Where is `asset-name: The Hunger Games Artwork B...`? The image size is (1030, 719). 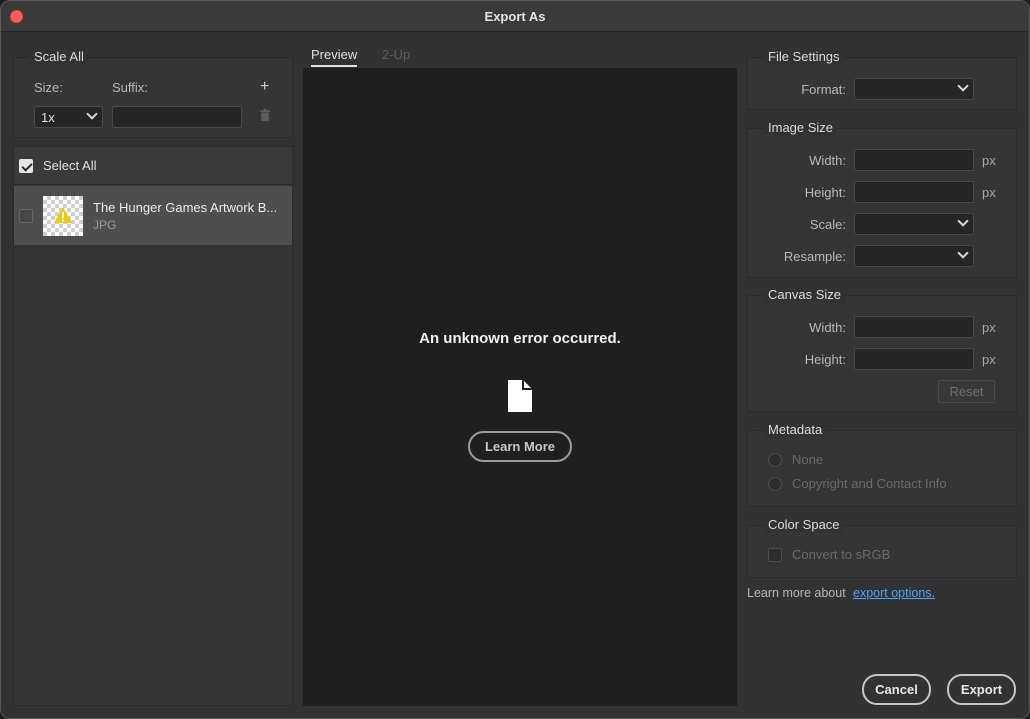 asset-name: The Hunger Games Artwork B... is located at coordinates (185, 207).